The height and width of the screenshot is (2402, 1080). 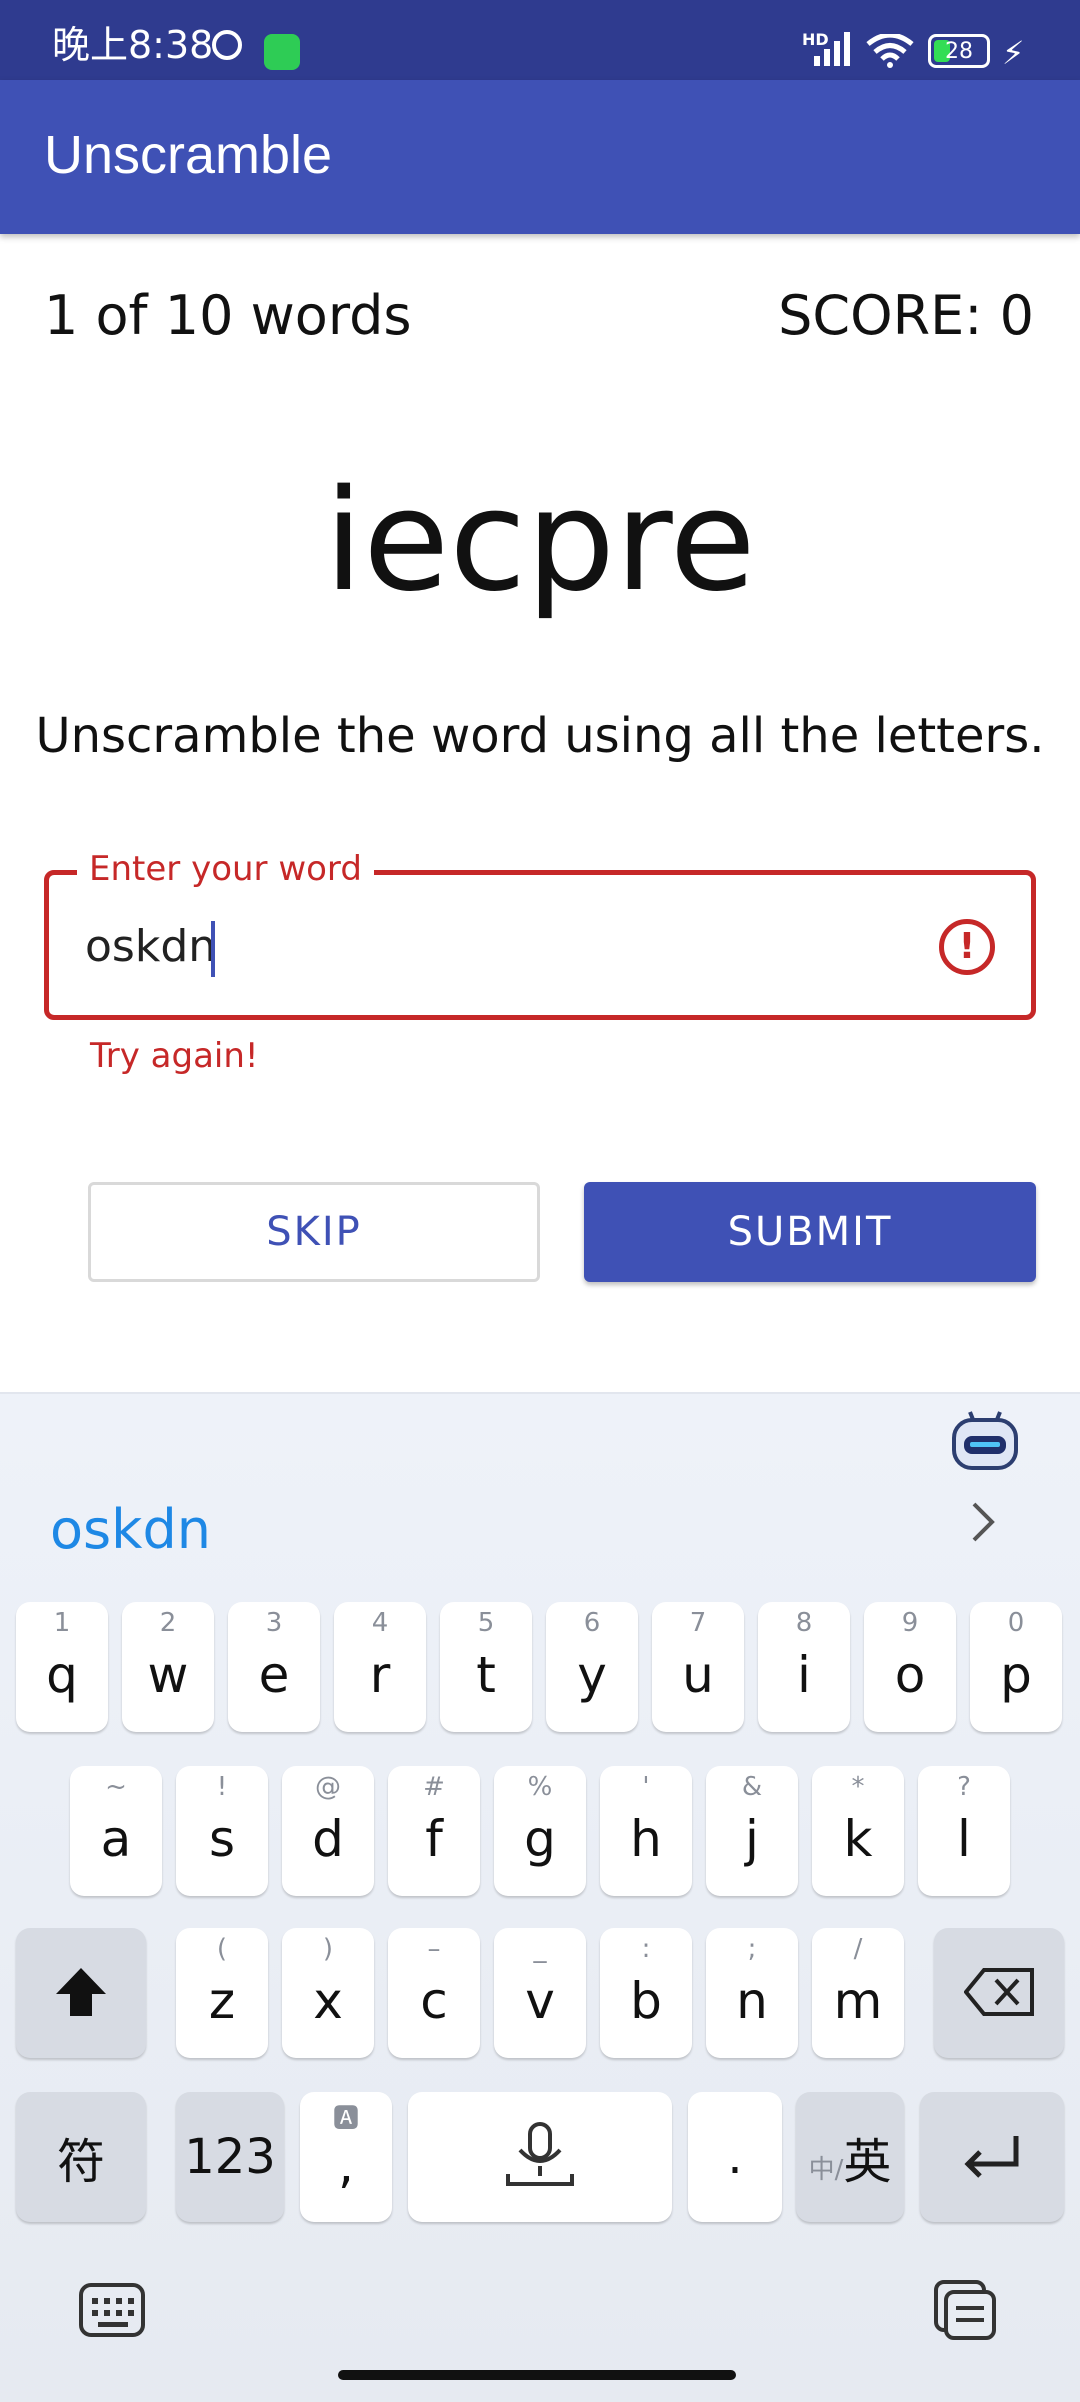 What do you see at coordinates (983, 1522) in the screenshot?
I see `chevron-right-icon` at bounding box center [983, 1522].